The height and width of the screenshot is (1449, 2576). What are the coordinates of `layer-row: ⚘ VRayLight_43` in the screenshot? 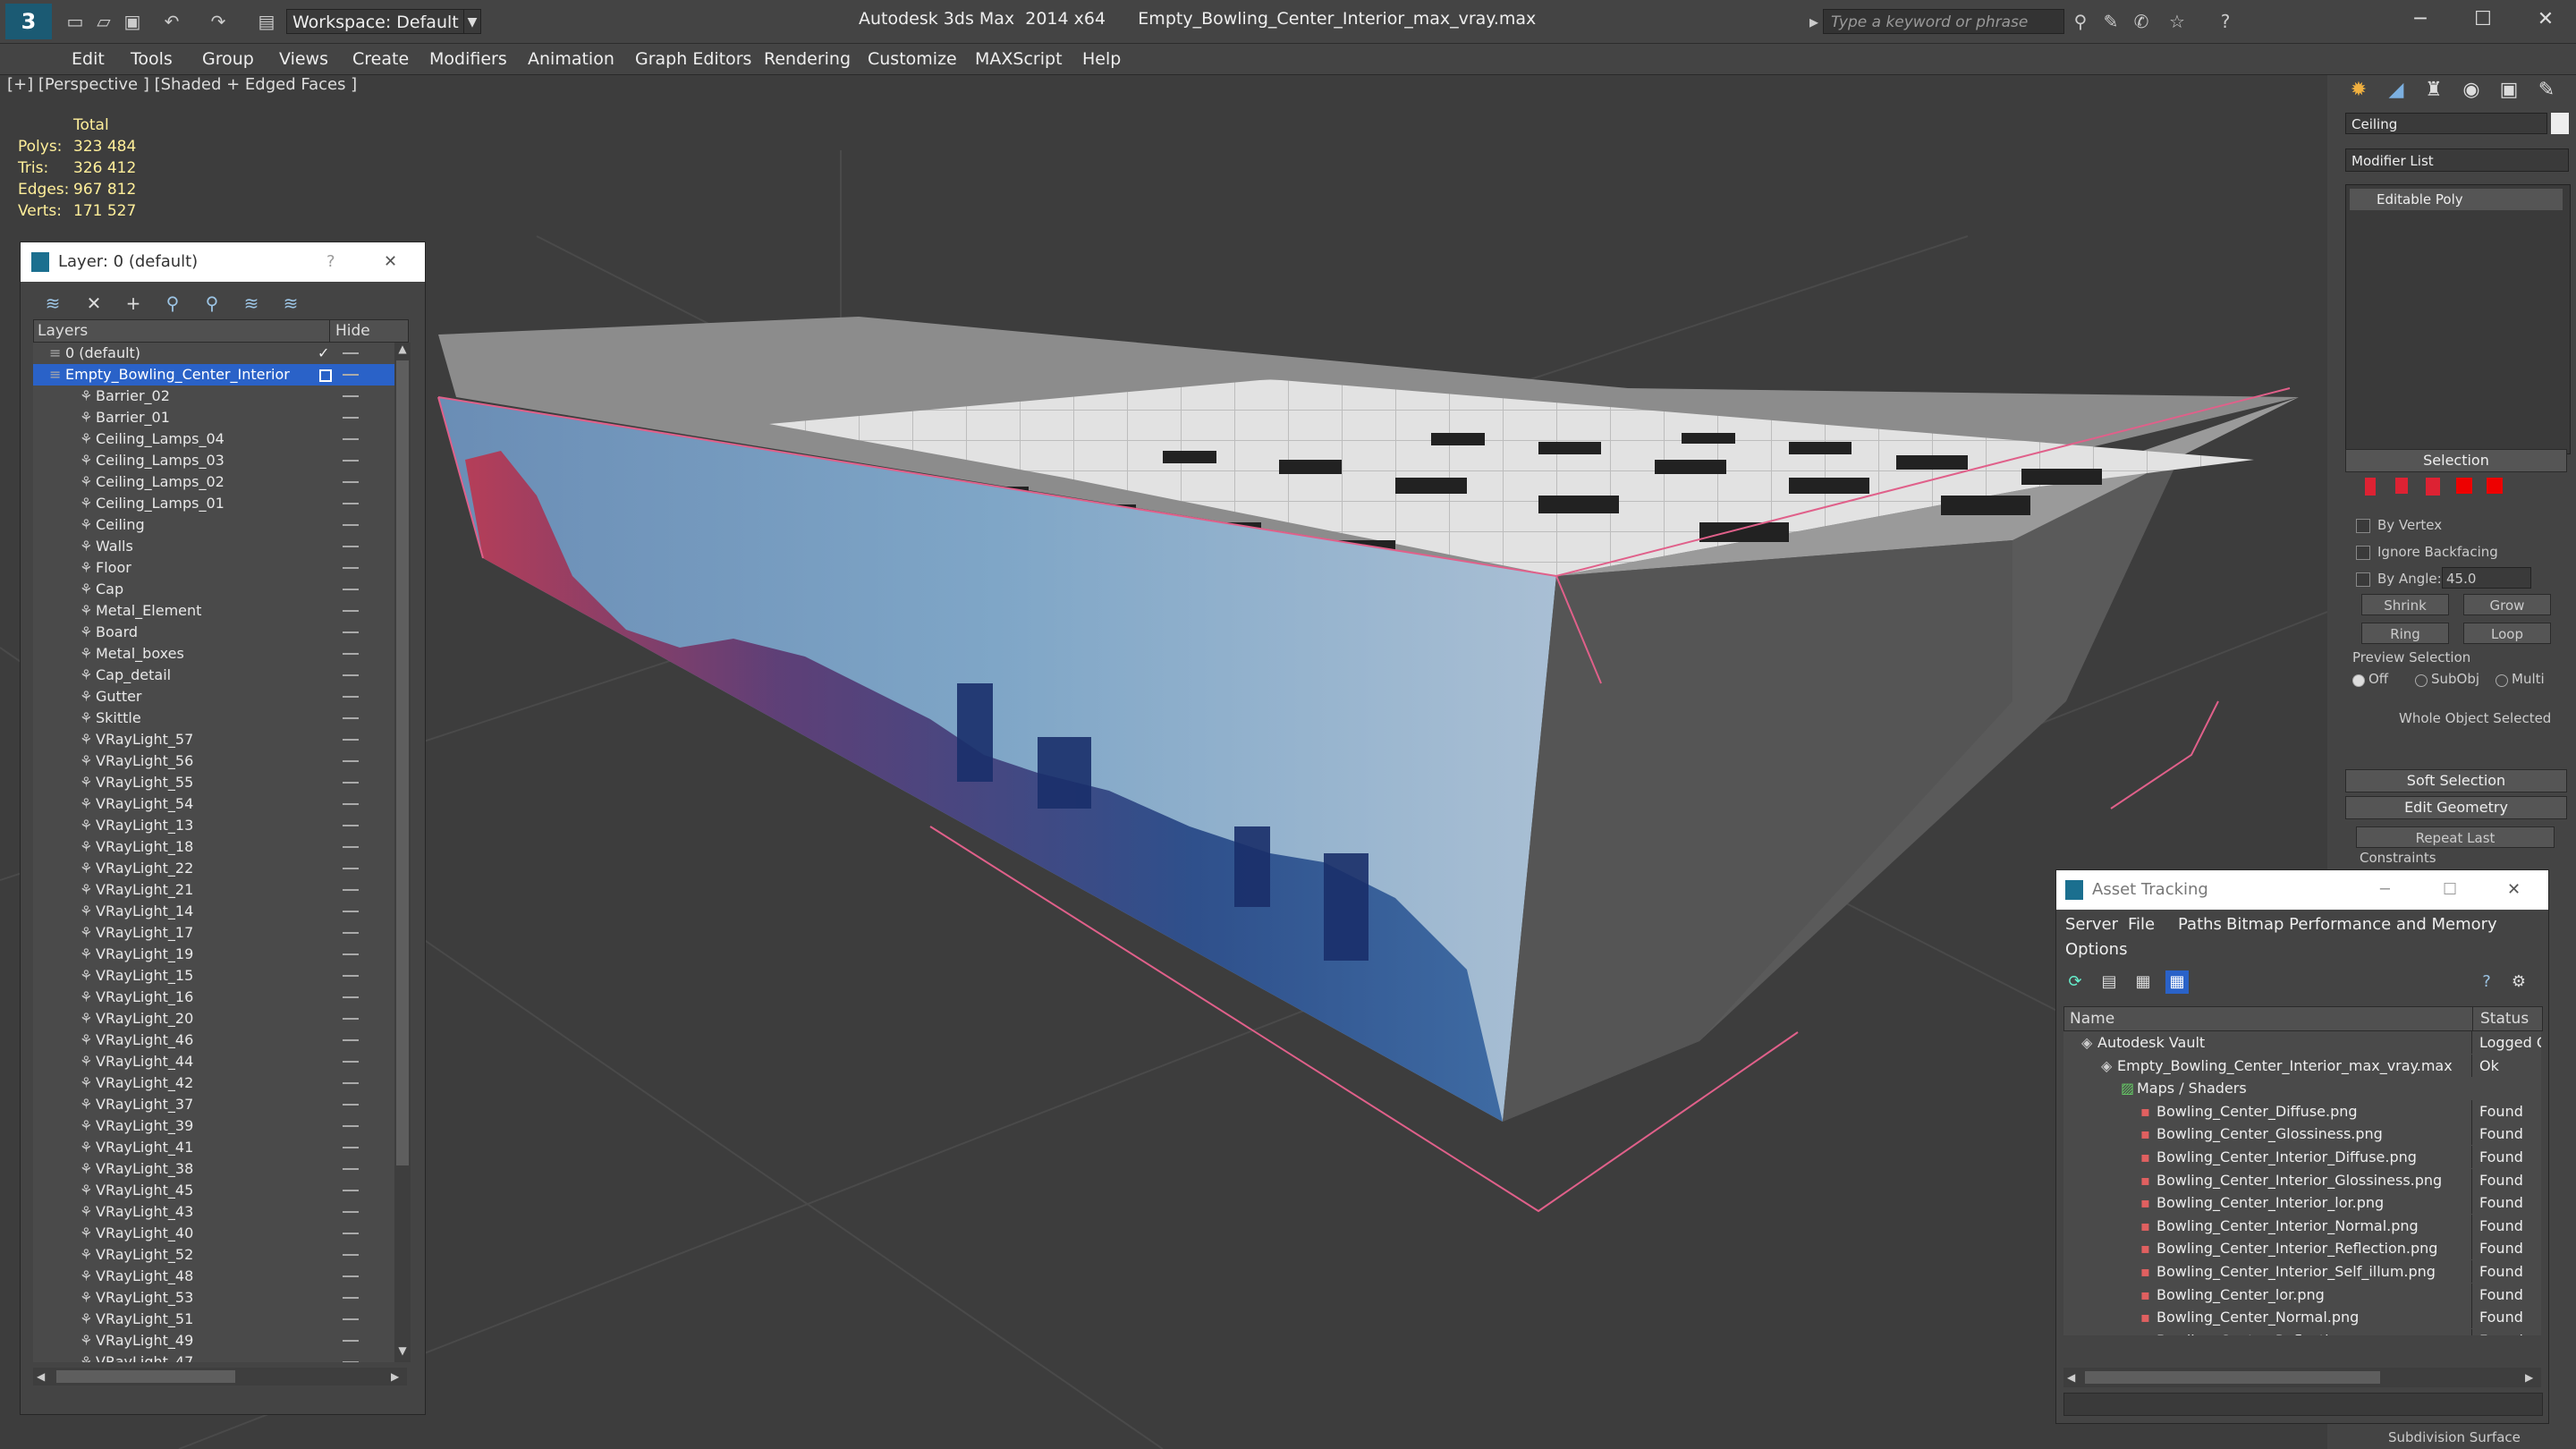 It's located at (213, 1212).